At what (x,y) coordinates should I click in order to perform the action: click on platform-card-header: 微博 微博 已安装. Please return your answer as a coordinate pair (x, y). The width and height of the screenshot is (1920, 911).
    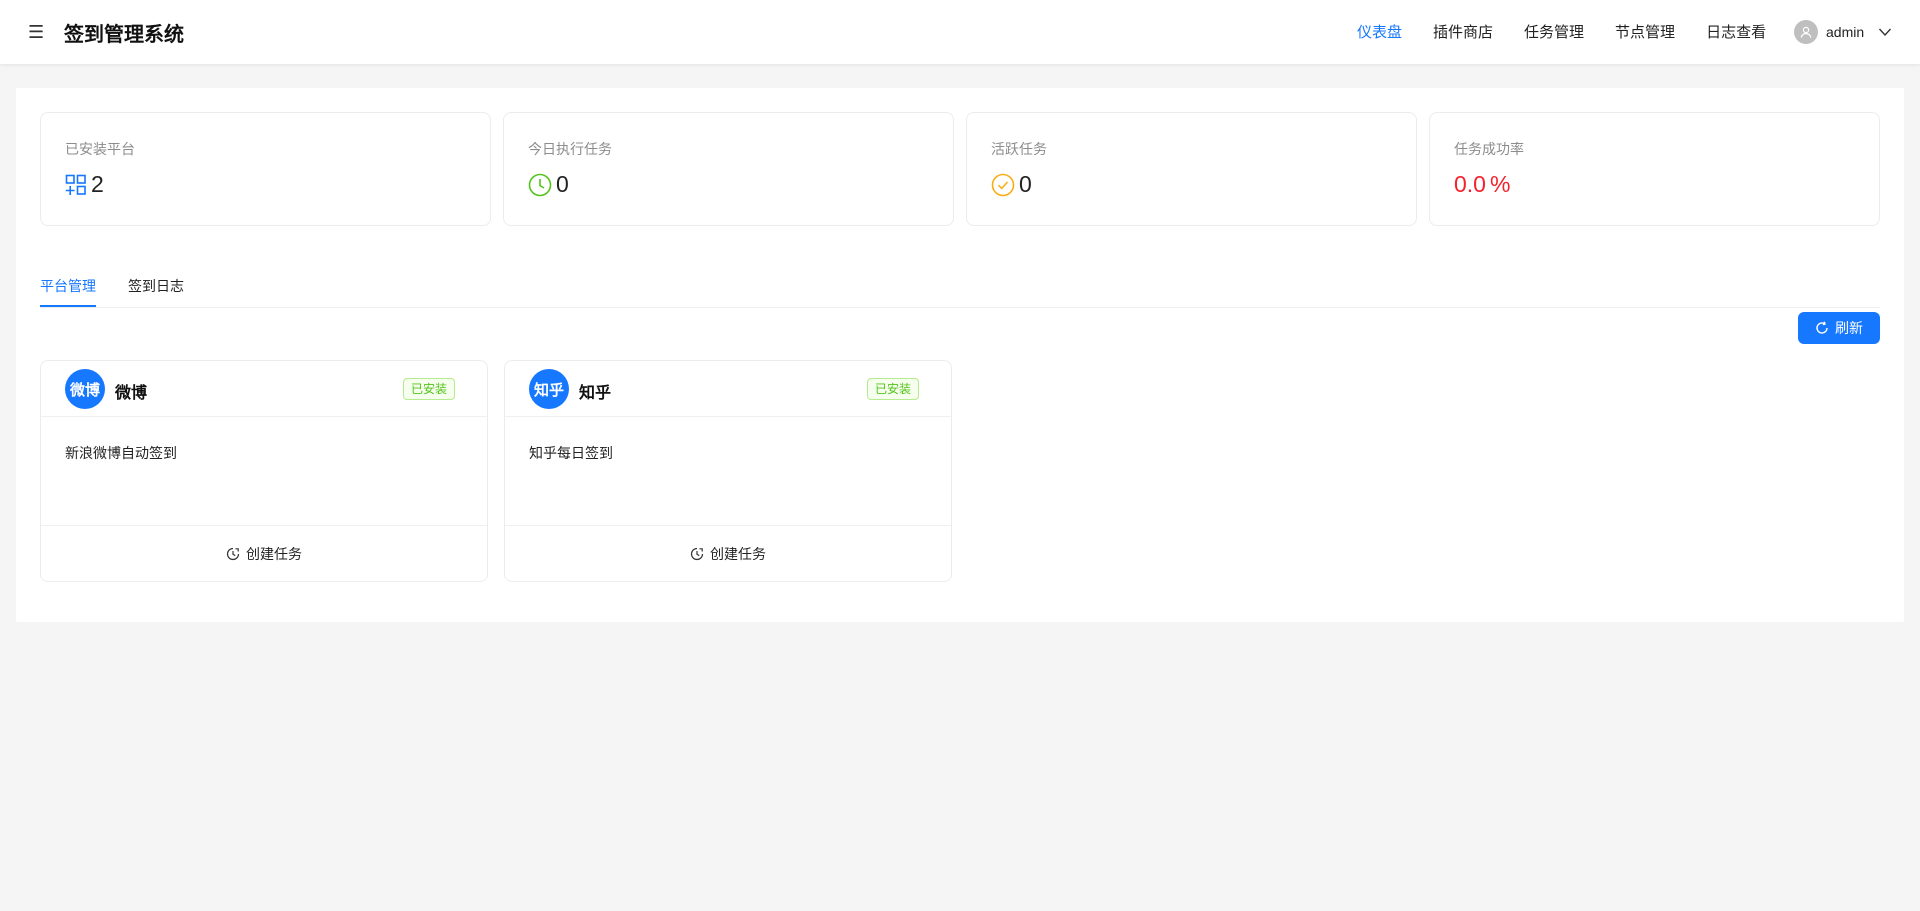
    Looking at the image, I should click on (264, 389).